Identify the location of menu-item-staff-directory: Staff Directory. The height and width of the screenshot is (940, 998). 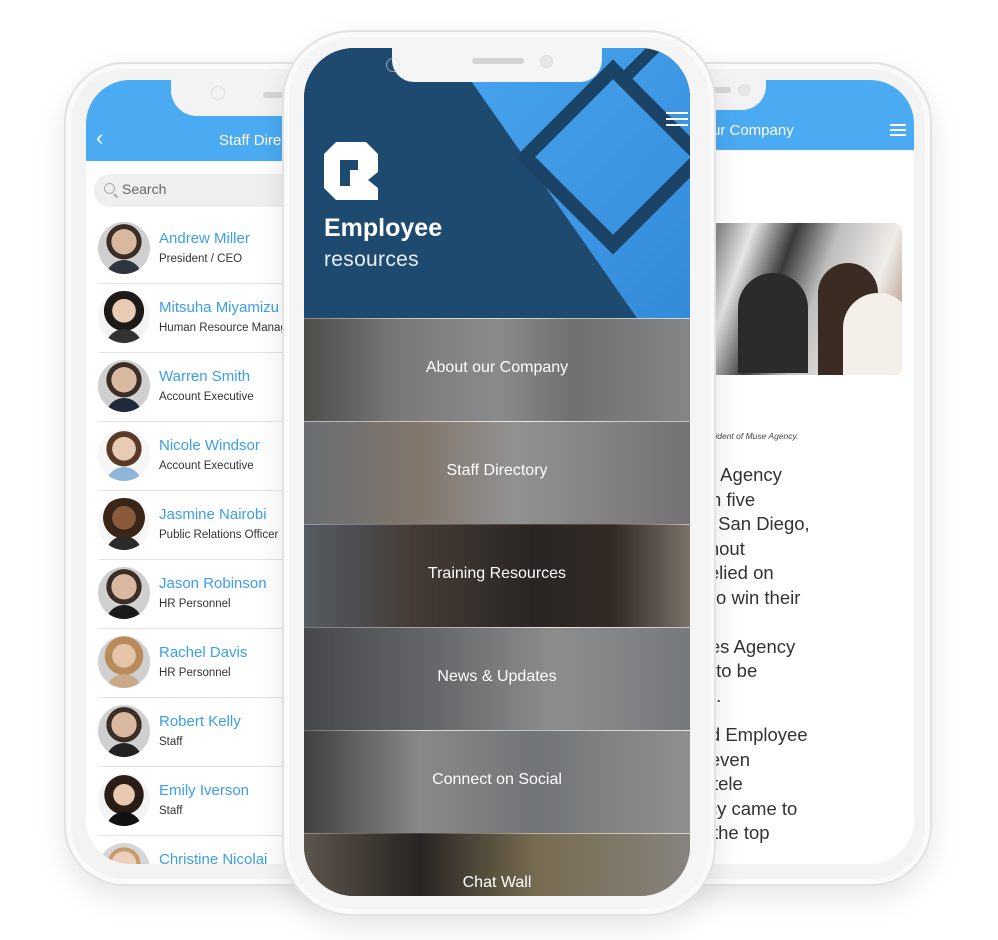
(497, 473).